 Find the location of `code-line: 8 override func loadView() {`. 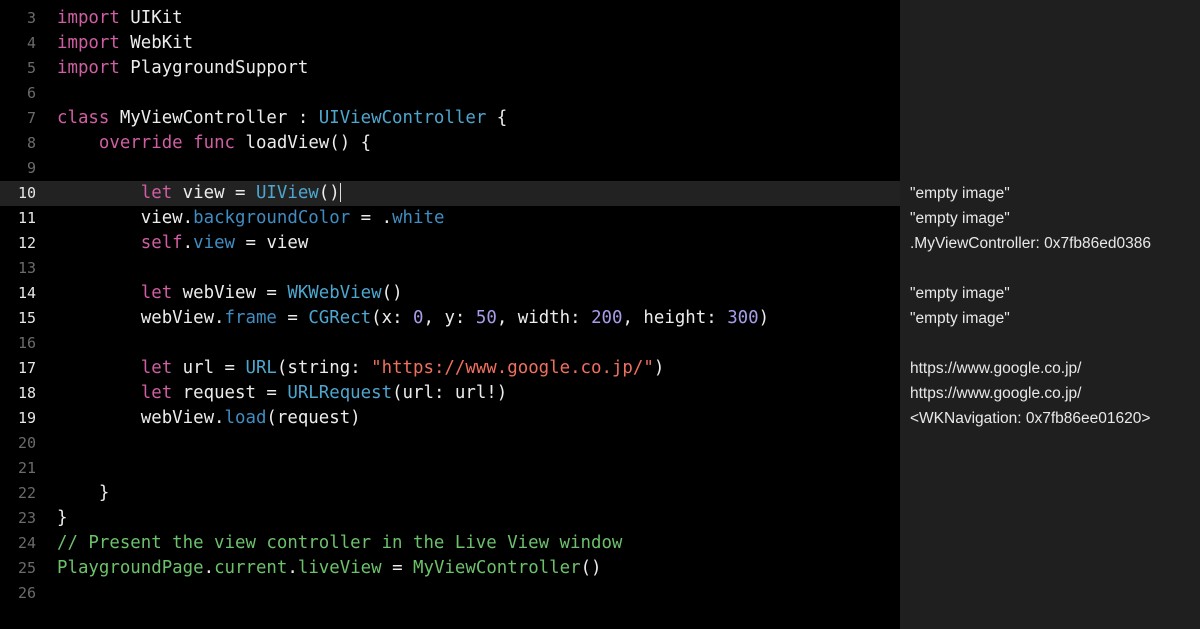

code-line: 8 override func loadView() { is located at coordinates (450, 143).